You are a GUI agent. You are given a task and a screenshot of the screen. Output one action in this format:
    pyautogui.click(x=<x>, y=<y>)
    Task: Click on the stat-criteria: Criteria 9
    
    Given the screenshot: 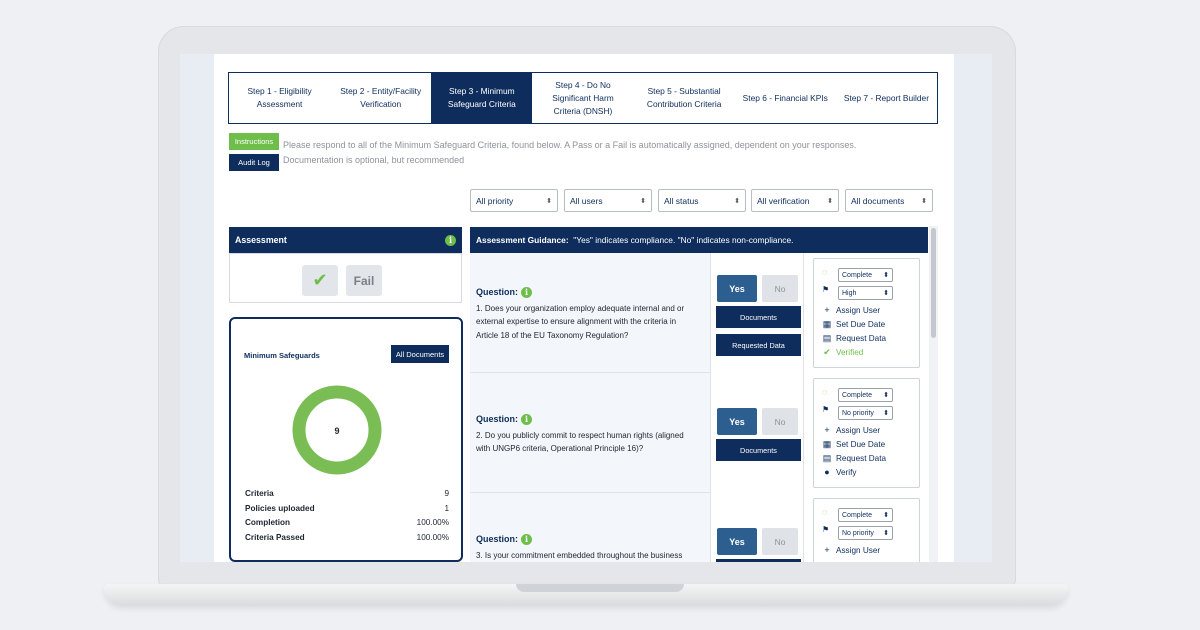 What is the action you would take?
    pyautogui.click(x=347, y=493)
    